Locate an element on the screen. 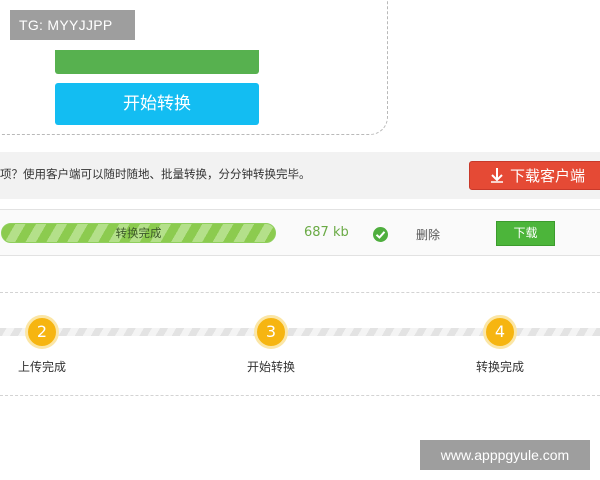  progress-status: 转换完成 is located at coordinates (138, 233).